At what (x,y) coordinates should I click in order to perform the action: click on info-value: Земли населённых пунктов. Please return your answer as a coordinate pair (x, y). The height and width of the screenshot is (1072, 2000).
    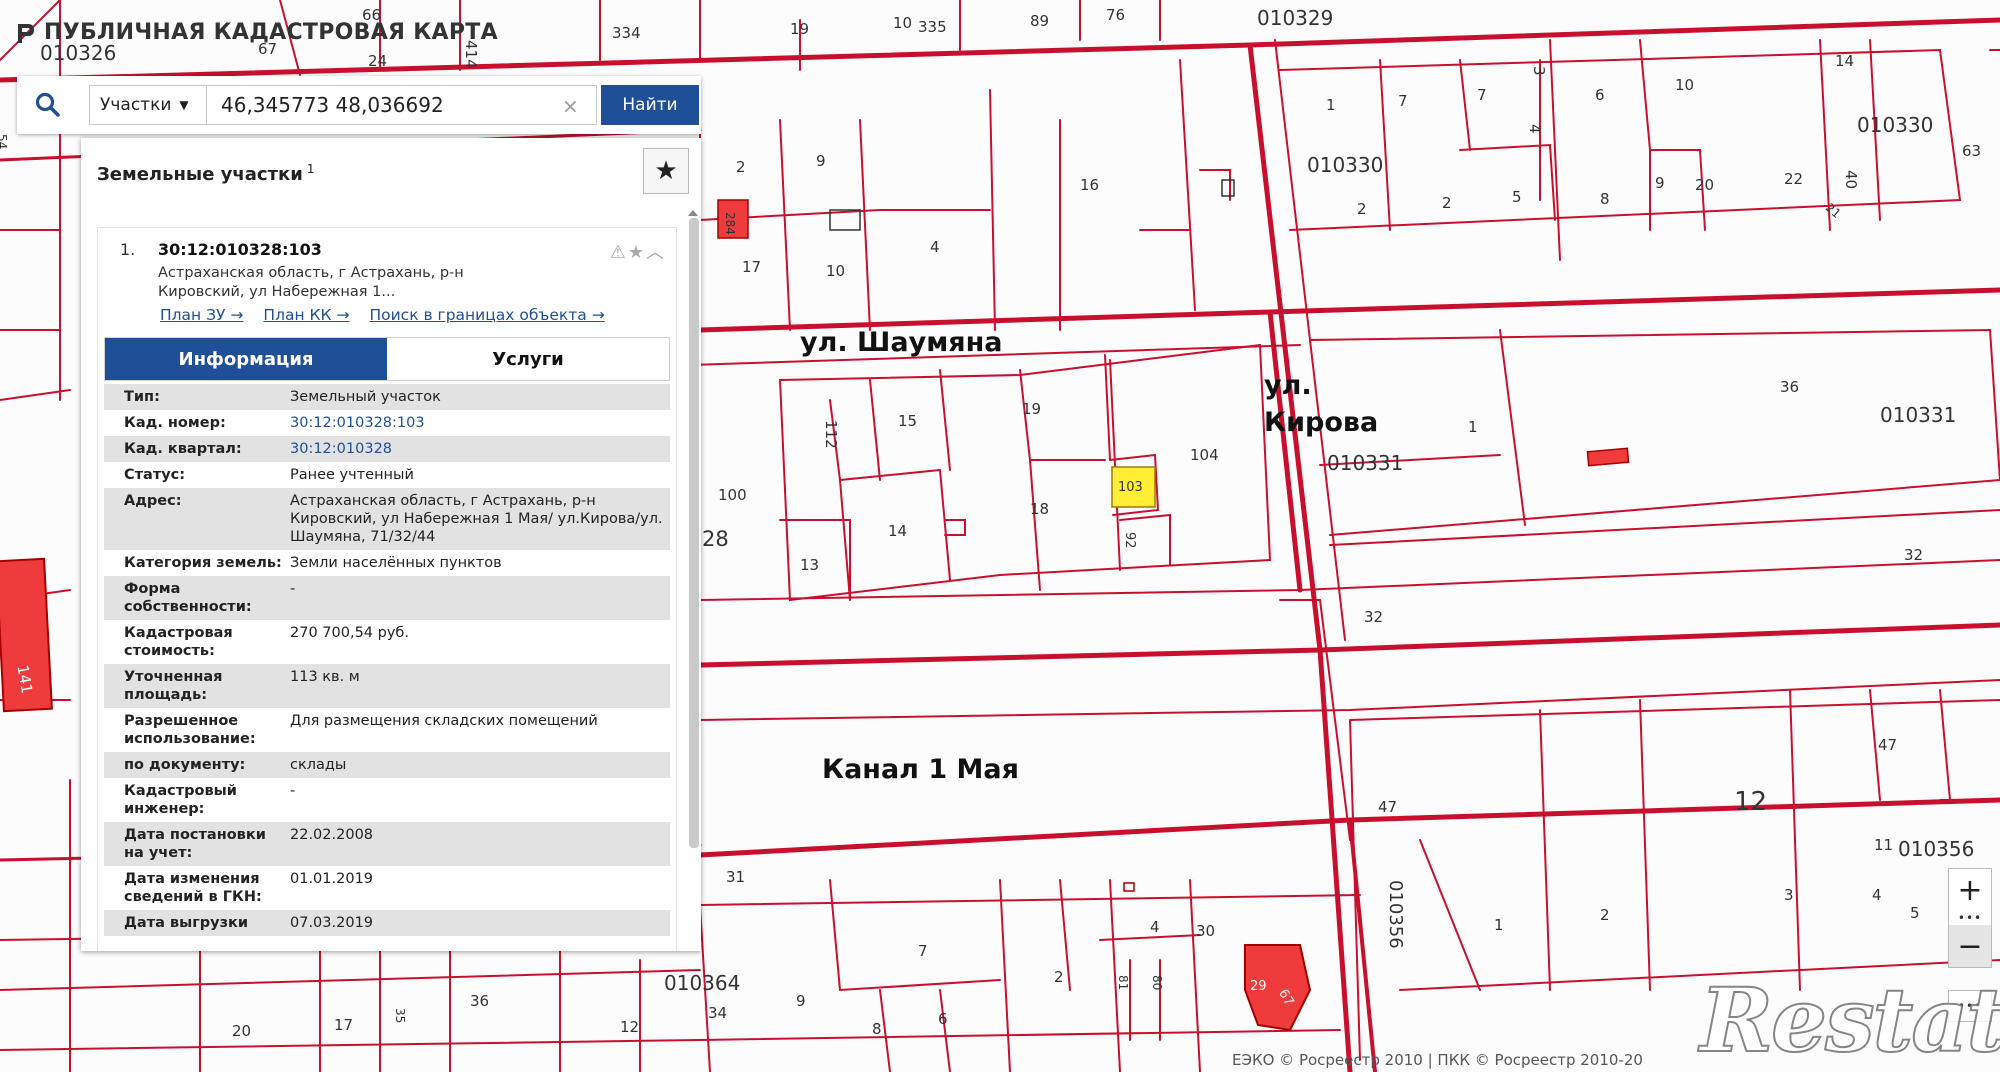
    Looking at the image, I should click on (396, 563).